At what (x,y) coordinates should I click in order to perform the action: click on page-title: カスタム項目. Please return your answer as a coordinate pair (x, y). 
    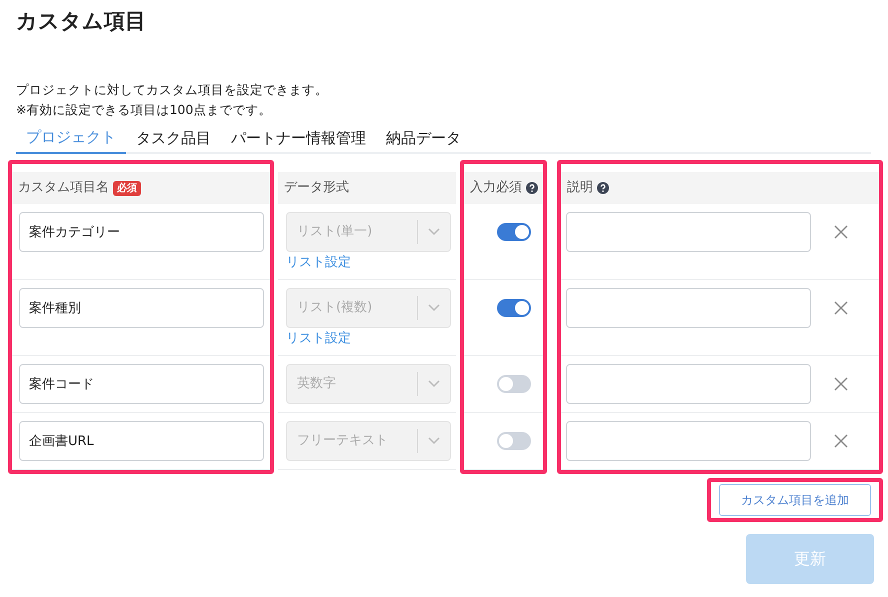
    Looking at the image, I should click on (81, 21).